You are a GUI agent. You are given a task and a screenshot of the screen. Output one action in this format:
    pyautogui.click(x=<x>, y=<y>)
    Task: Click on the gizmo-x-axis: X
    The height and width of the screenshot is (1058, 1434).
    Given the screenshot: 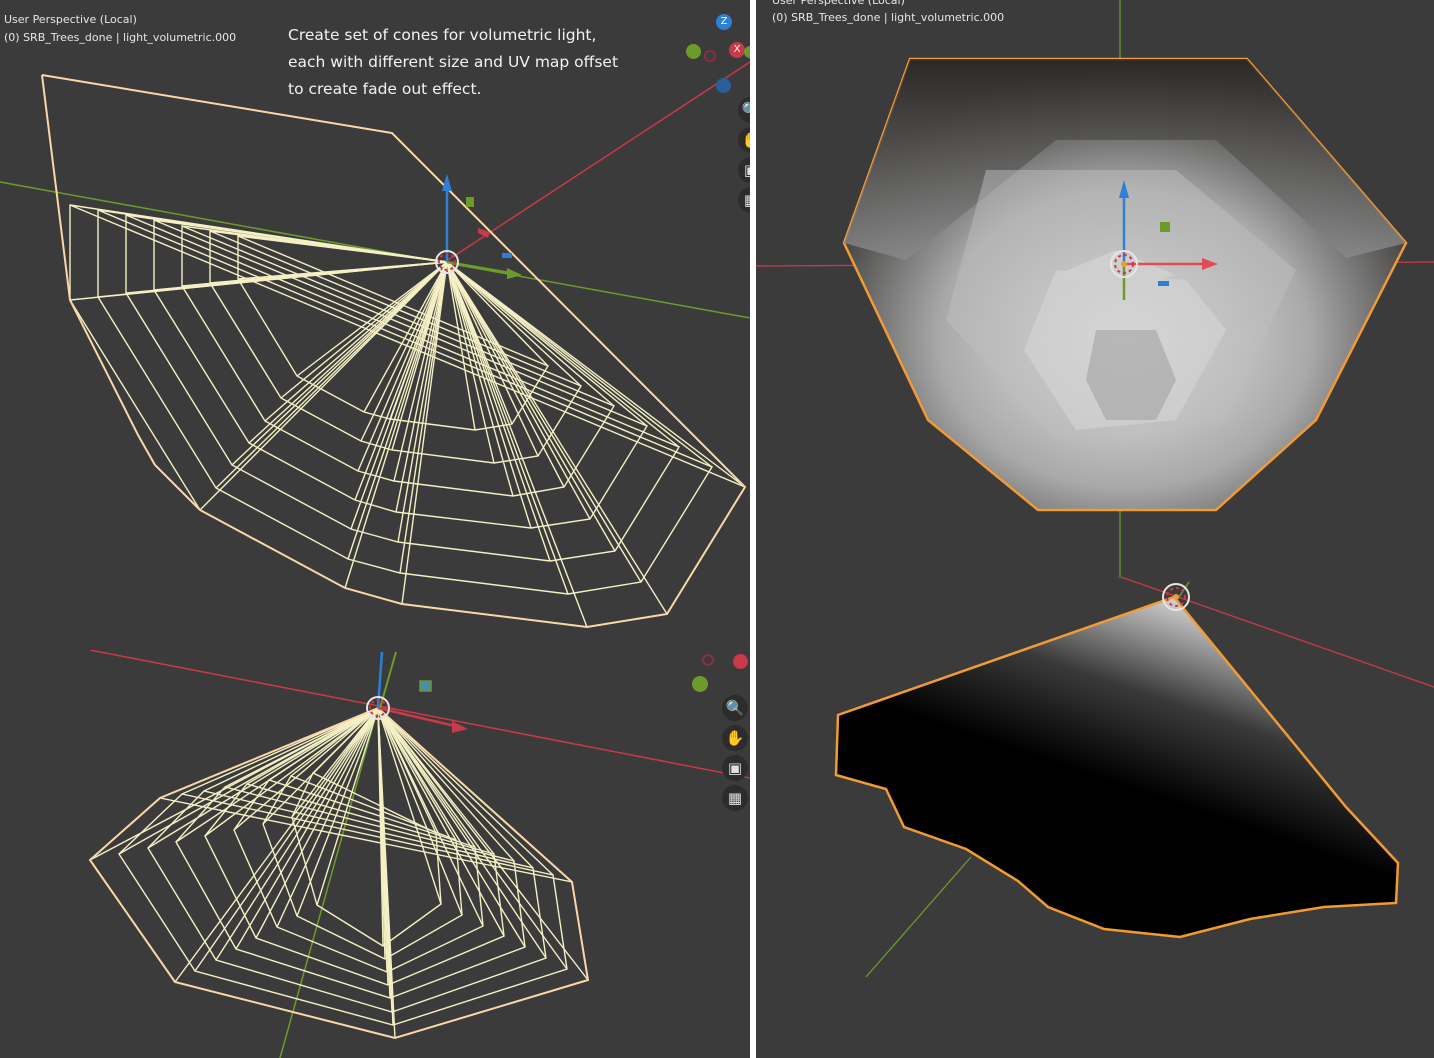 What is the action you would take?
    pyautogui.click(x=737, y=50)
    